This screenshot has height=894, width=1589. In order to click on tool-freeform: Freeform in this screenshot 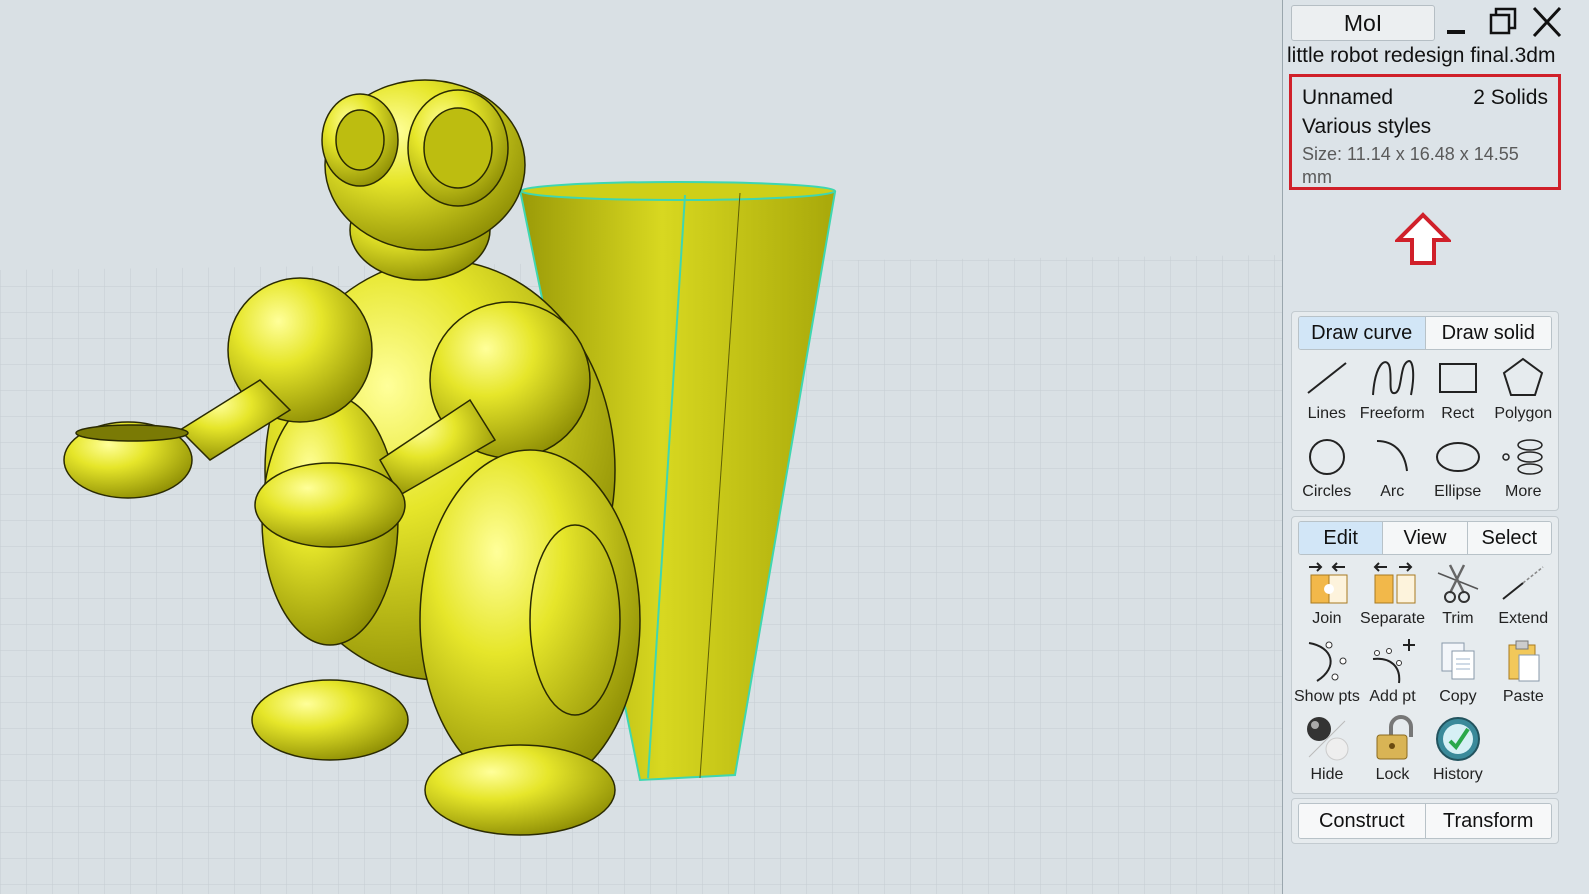, I will do `click(1393, 393)`.